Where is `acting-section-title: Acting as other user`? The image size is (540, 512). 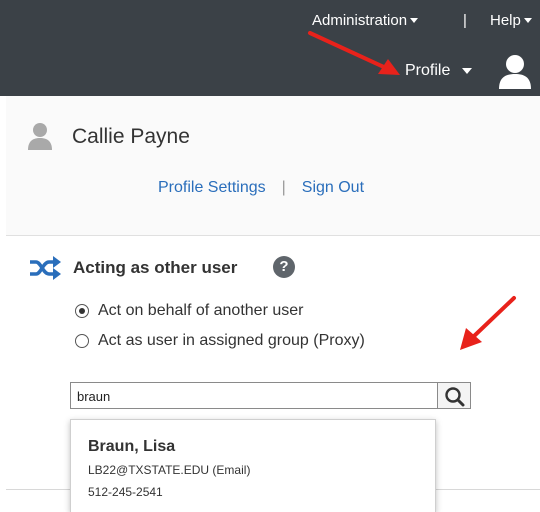
acting-section-title: Acting as other user is located at coordinates (155, 267).